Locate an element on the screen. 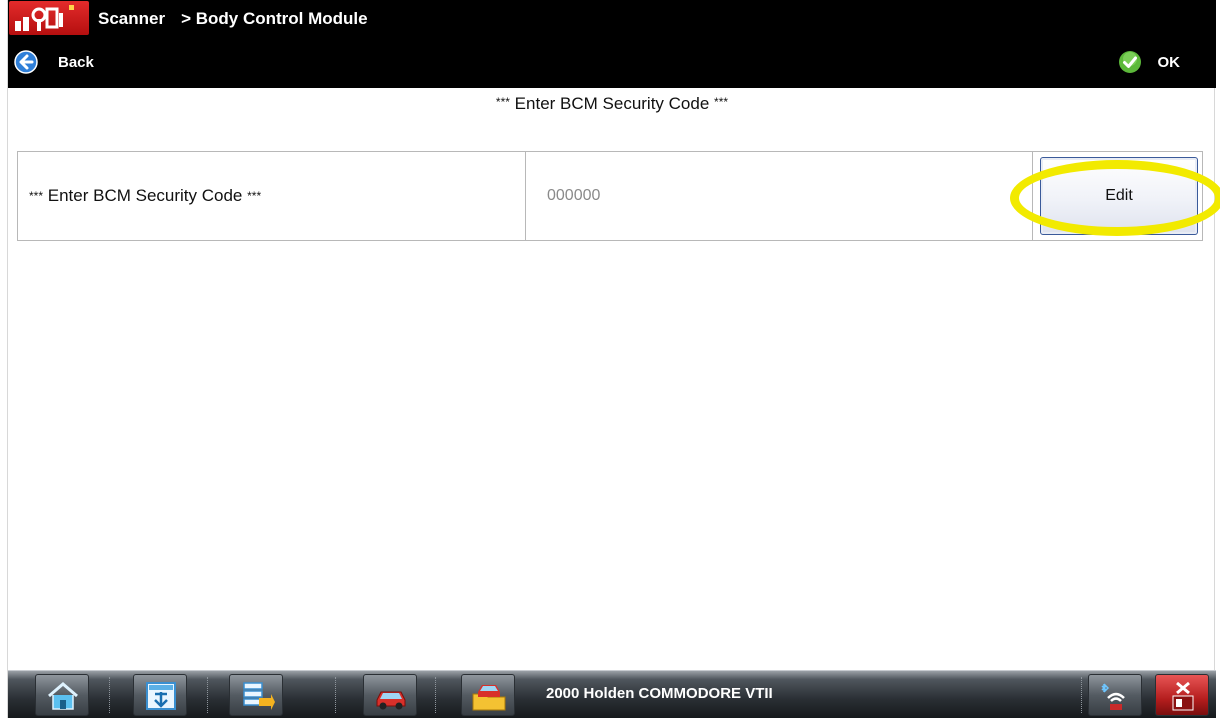 The height and width of the screenshot is (718, 1220). breadcrumb-current: > Body Control Module is located at coordinates (274, 18).